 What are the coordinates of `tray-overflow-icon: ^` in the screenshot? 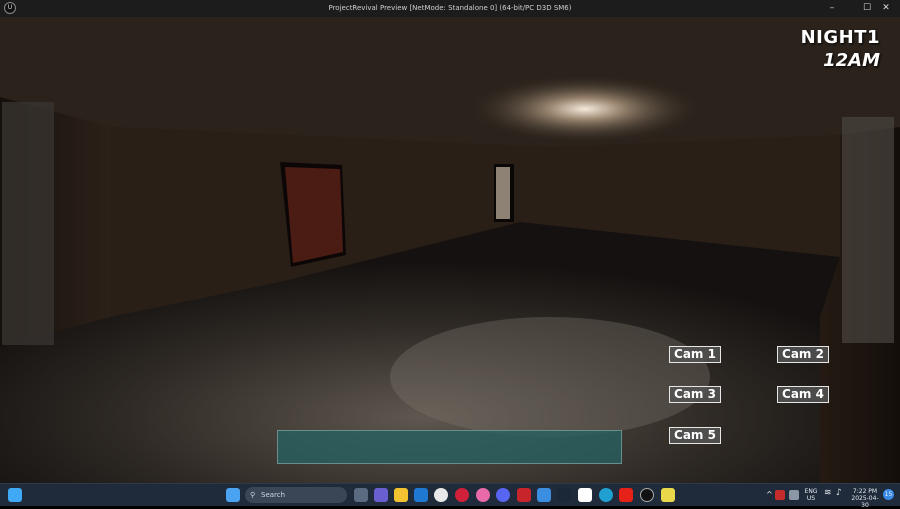 It's located at (769, 495).